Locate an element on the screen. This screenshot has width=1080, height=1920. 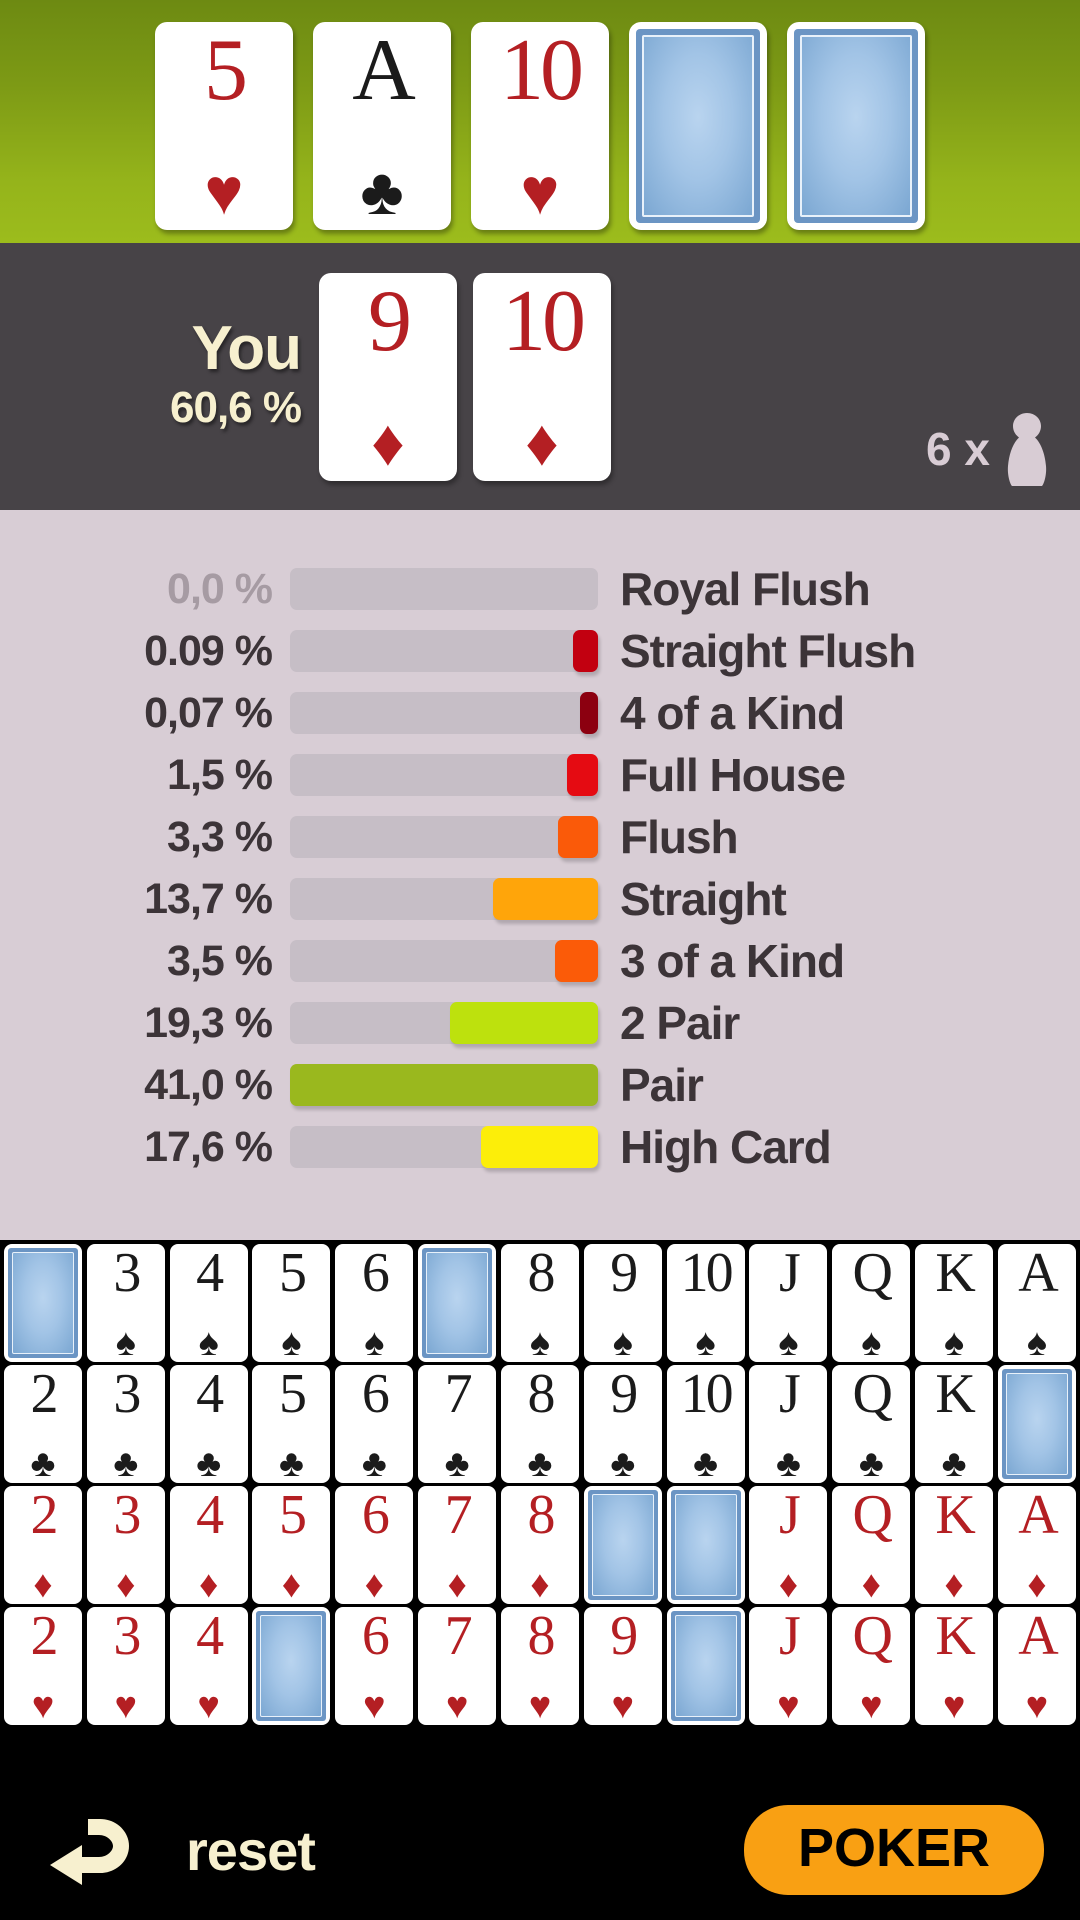
deck-card: 5 ♠ is located at coordinates (291, 1303).